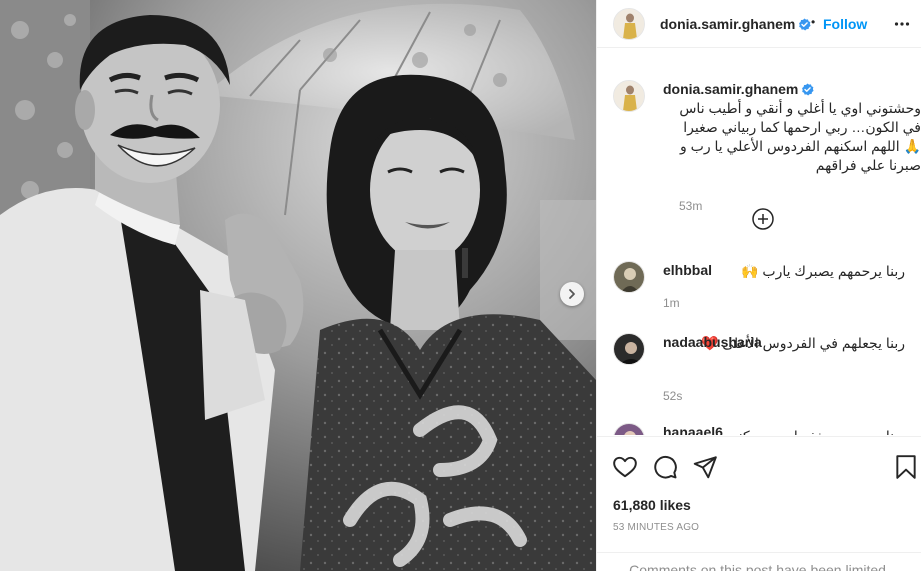 The width and height of the screenshot is (921, 571). Describe the element at coordinates (691, 206) in the screenshot. I see `caption-timestamp: 53m` at that location.